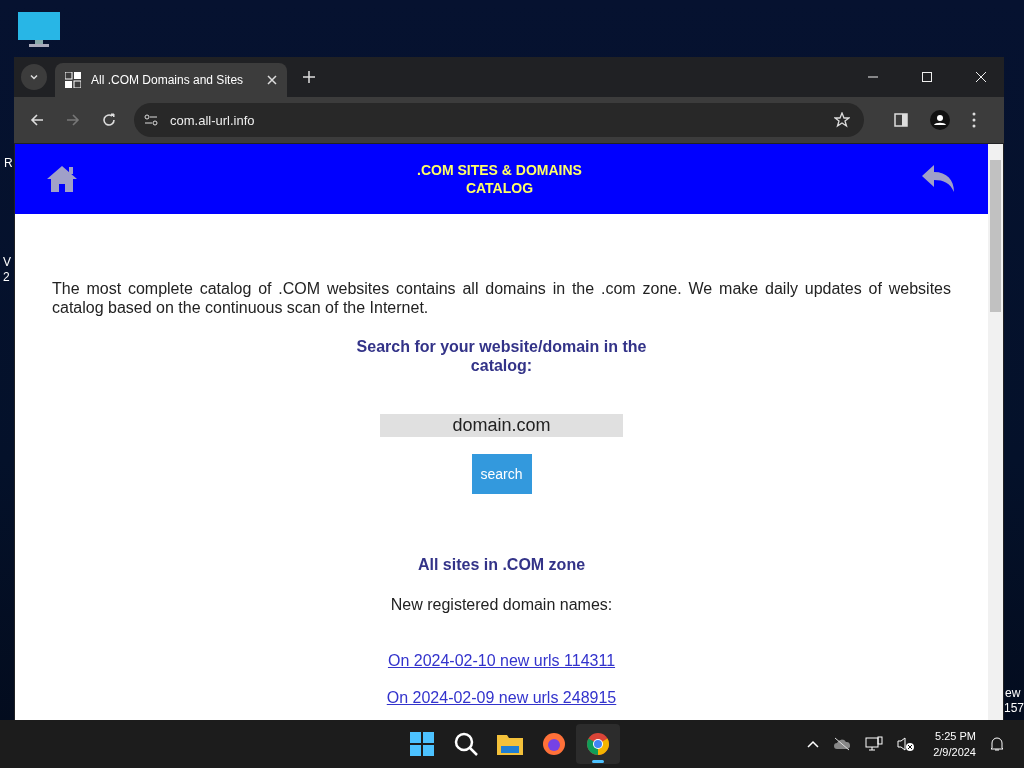 Image resolution: width=1024 pixels, height=768 pixels. Describe the element at coordinates (37, 120) in the screenshot. I see `back-icon` at that location.